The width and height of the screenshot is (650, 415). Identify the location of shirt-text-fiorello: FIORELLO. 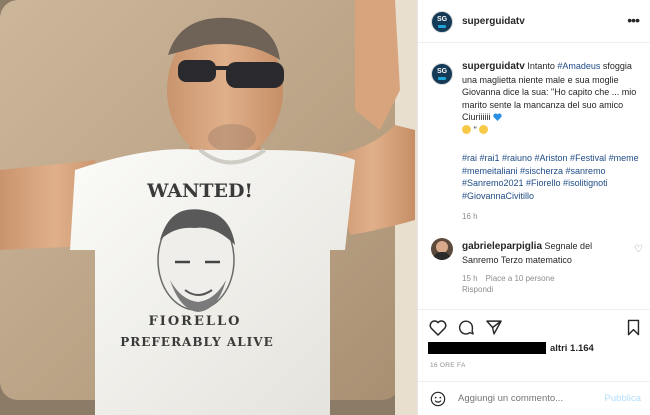
(195, 321).